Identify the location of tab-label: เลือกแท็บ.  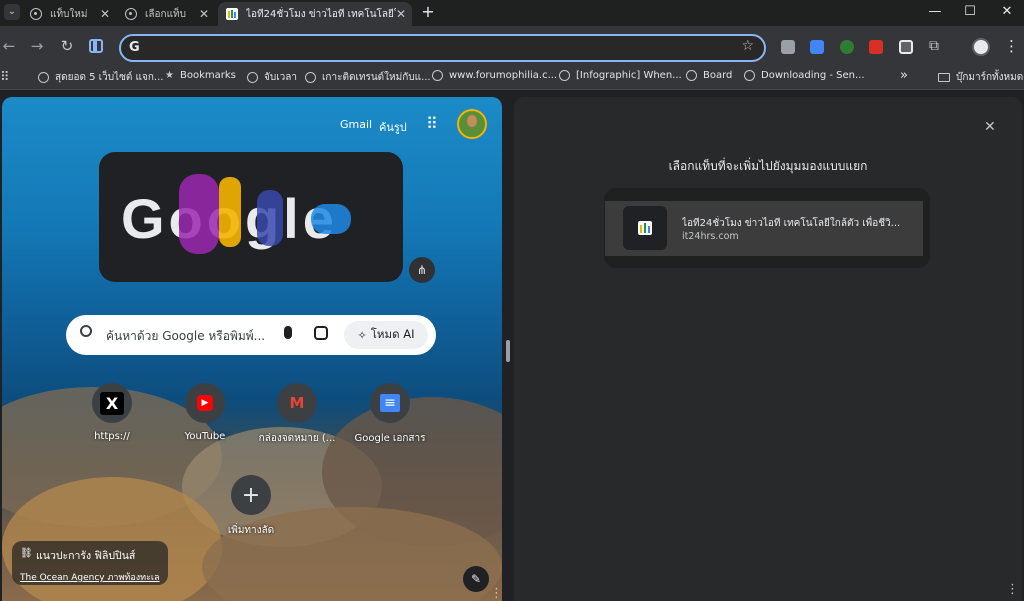
(165, 14).